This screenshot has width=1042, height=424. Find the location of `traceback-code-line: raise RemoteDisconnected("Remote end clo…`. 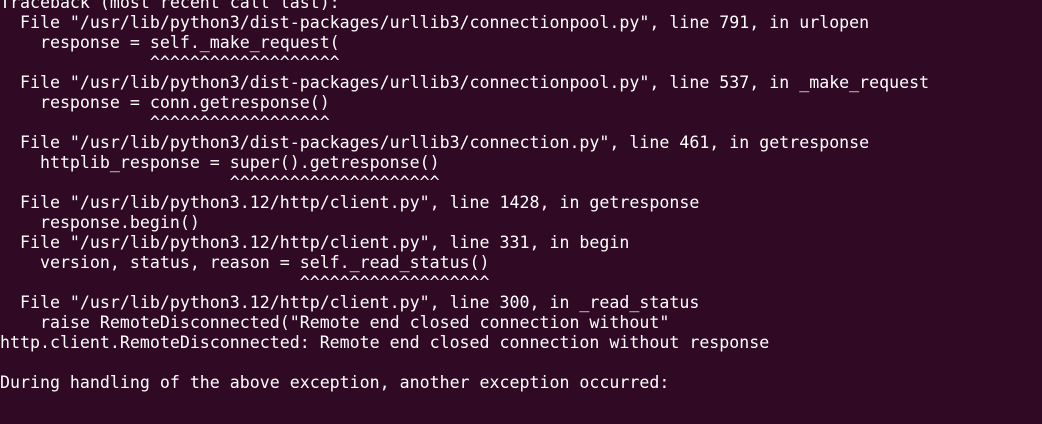

traceback-code-line: raise RemoteDisconnected("Remote end clo… is located at coordinates (335, 322).